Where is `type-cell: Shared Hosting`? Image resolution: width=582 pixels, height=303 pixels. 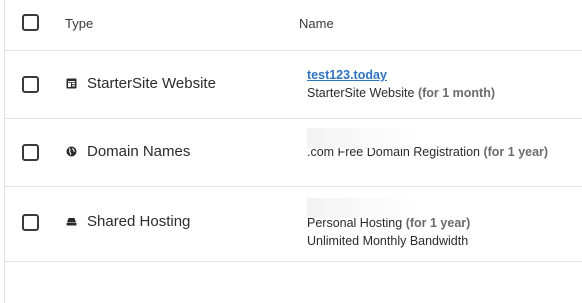 type-cell: Shared Hosting is located at coordinates (127, 221).